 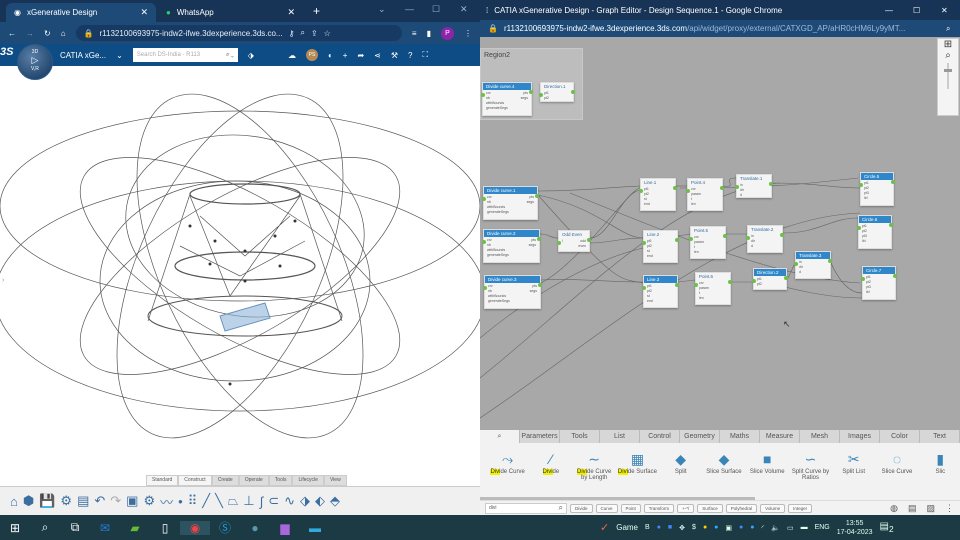 I want to click on search-icon: ⌕ ⌄, so click(x=230, y=55).